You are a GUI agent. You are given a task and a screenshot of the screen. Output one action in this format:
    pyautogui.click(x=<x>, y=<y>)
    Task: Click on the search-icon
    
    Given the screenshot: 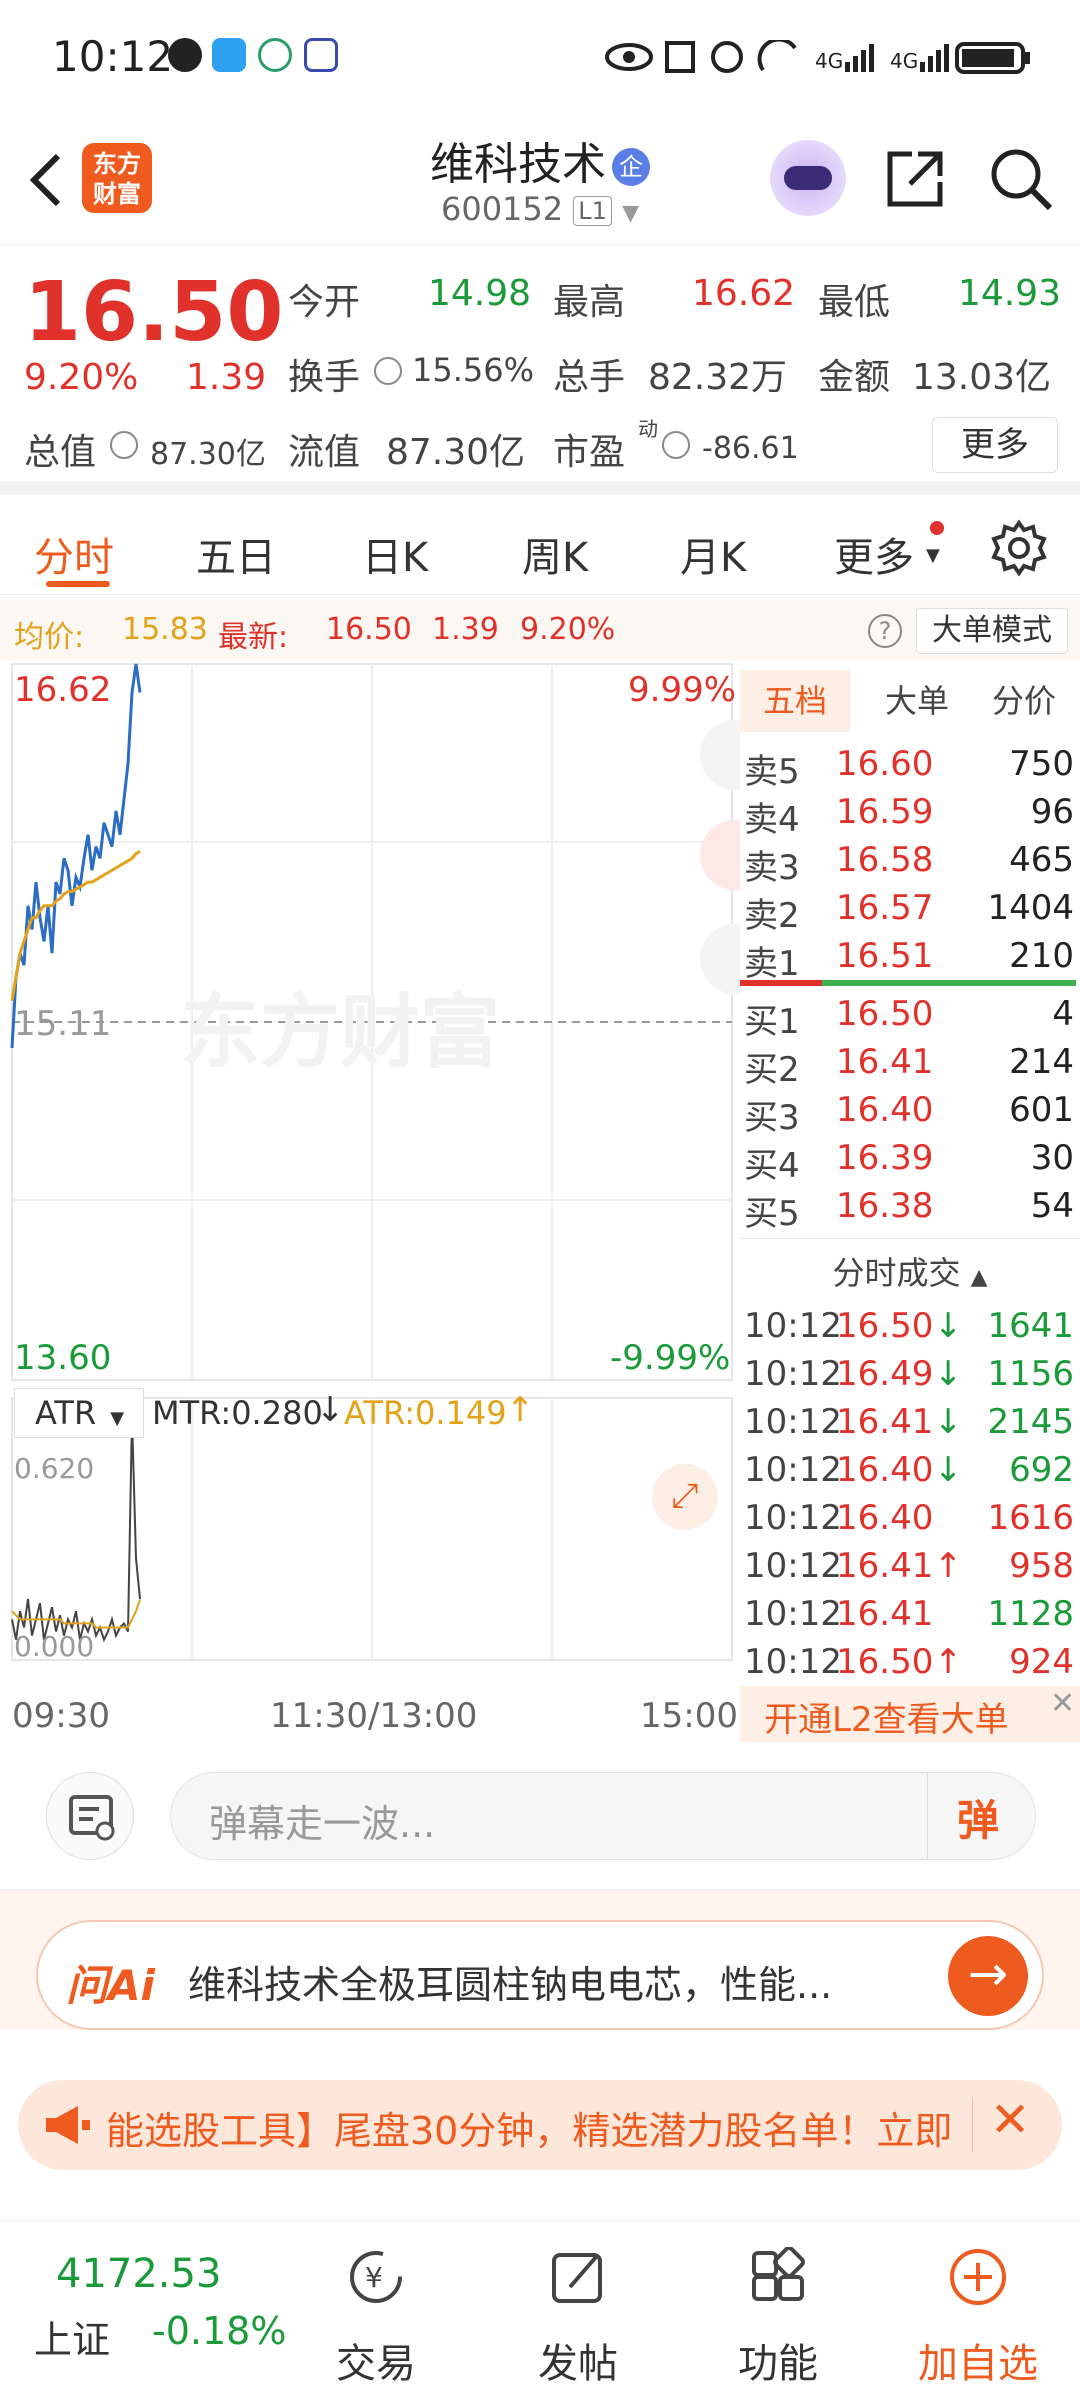 What is the action you would take?
    pyautogui.click(x=1021, y=179)
    